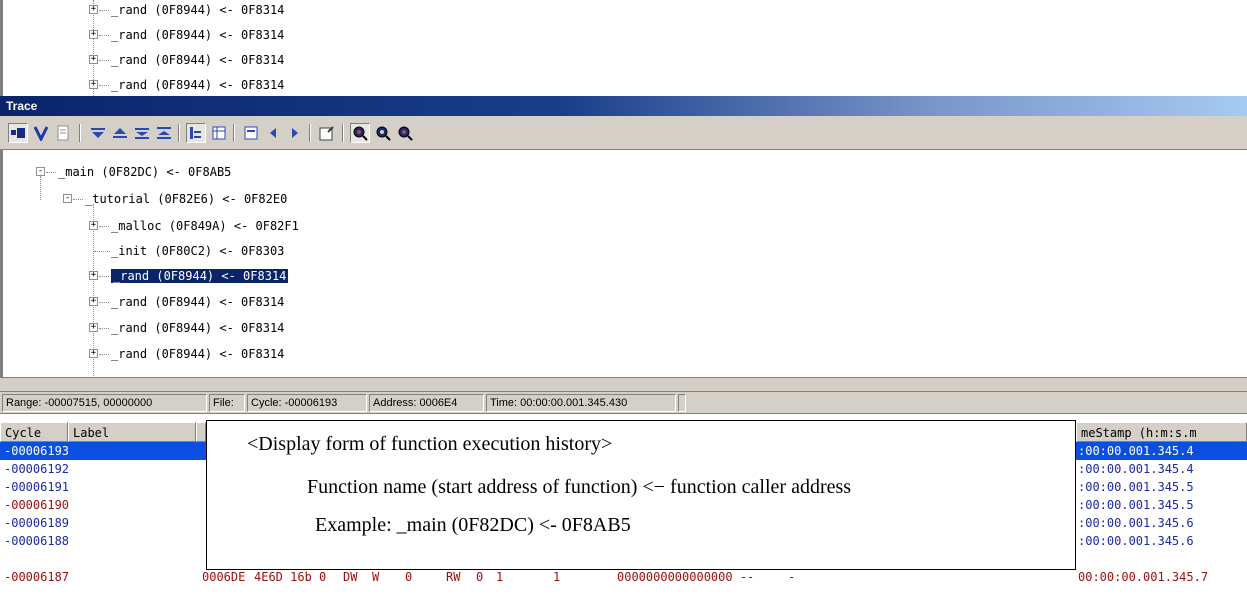  Describe the element at coordinates (18, 133) in the screenshot. I see `record-icon` at that location.